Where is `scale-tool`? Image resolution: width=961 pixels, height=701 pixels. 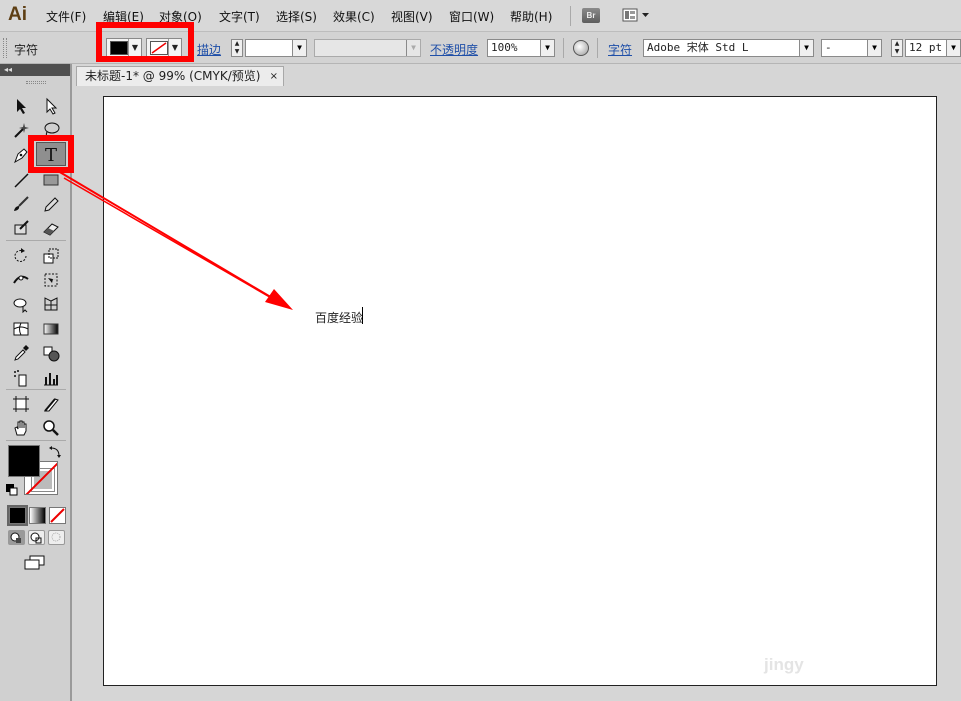 scale-tool is located at coordinates (51, 255).